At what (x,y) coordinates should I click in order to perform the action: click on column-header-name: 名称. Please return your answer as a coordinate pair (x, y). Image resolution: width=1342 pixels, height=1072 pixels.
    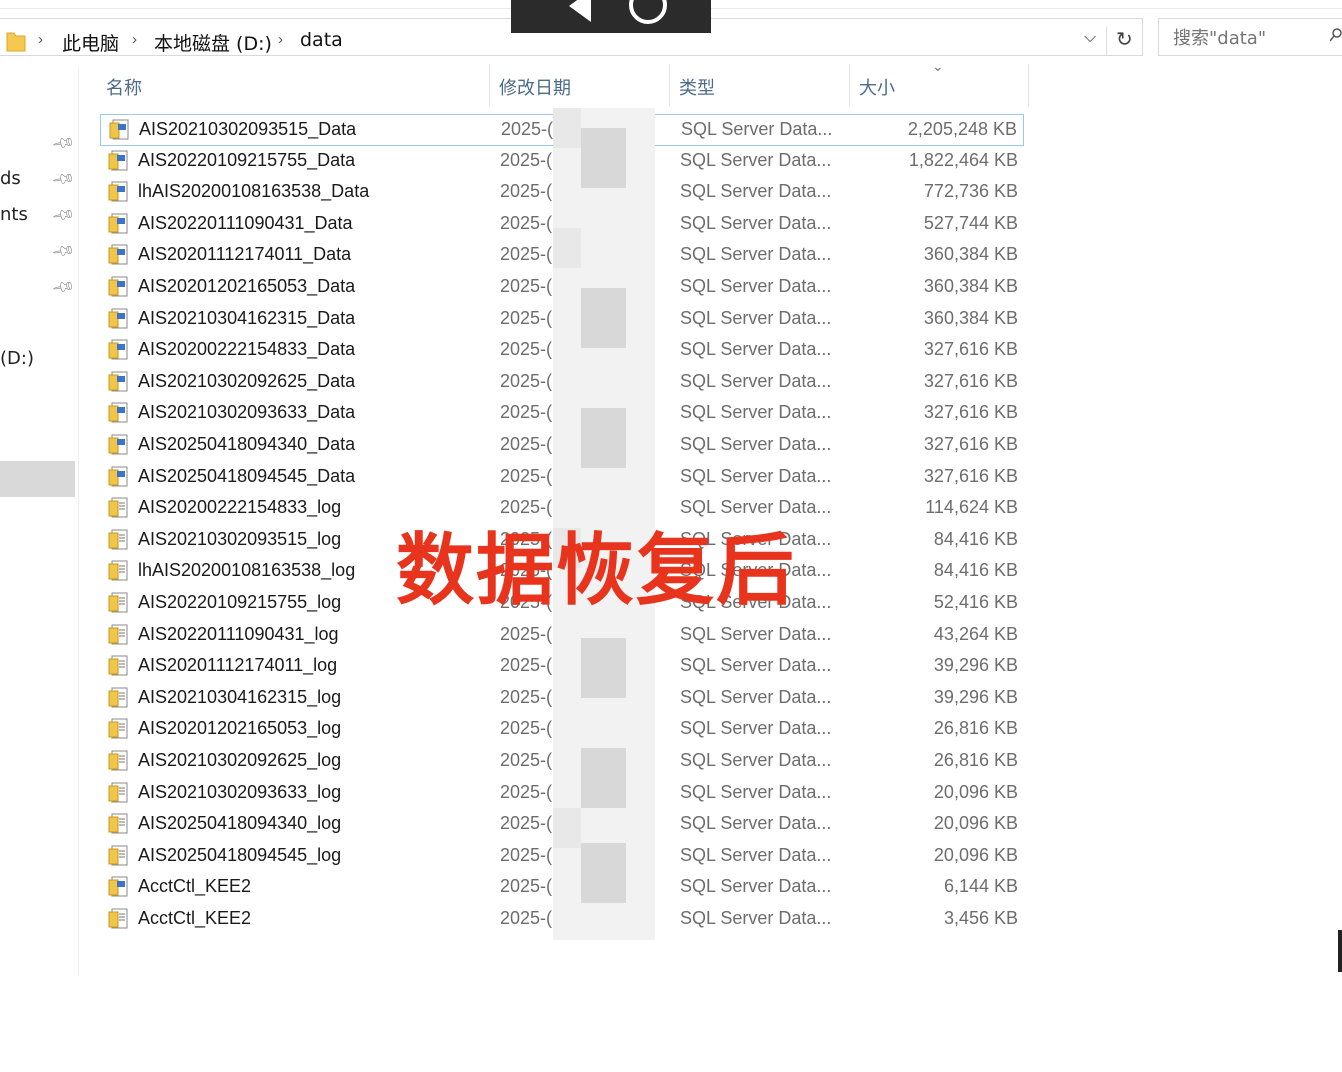
    Looking at the image, I should click on (293, 85).